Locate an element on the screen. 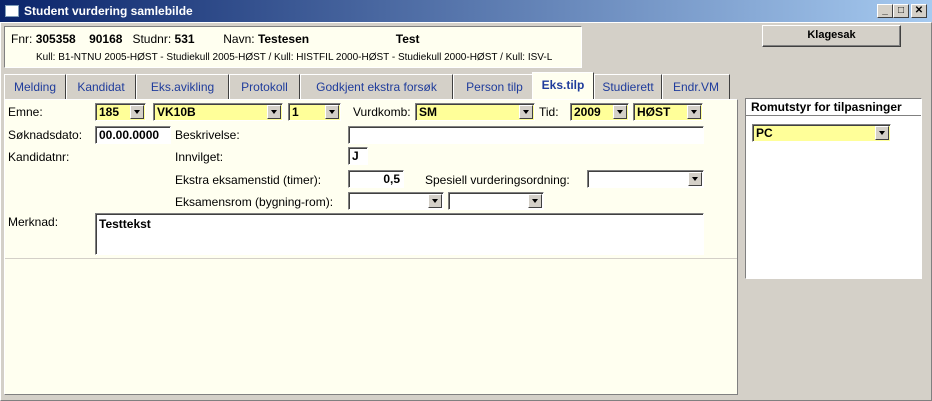 Image resolution: width=932 pixels, height=401 pixels. tid-term-select: HØST is located at coordinates (668, 112).